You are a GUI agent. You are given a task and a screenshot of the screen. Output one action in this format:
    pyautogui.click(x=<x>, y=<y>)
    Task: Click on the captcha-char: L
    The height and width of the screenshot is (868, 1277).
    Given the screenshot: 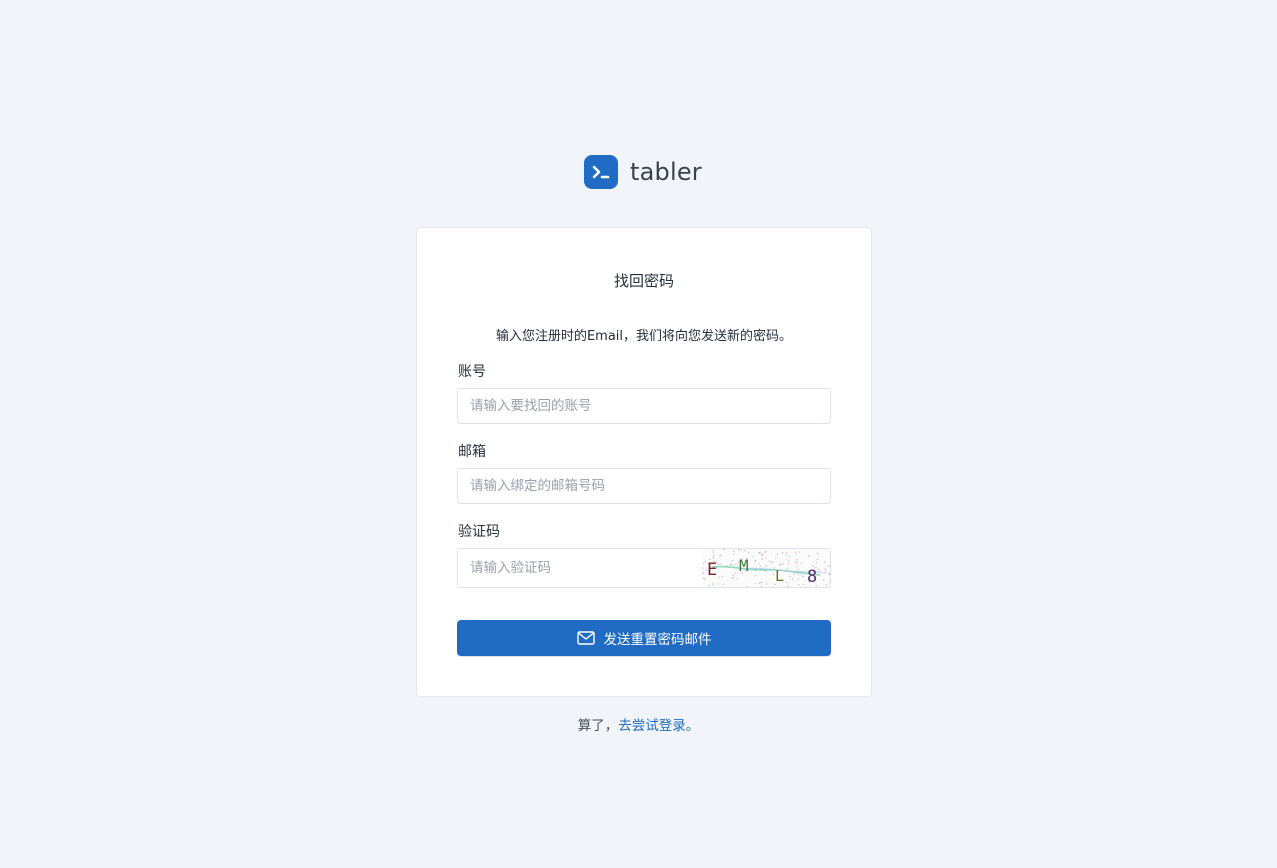 What is the action you would take?
    pyautogui.click(x=779, y=576)
    